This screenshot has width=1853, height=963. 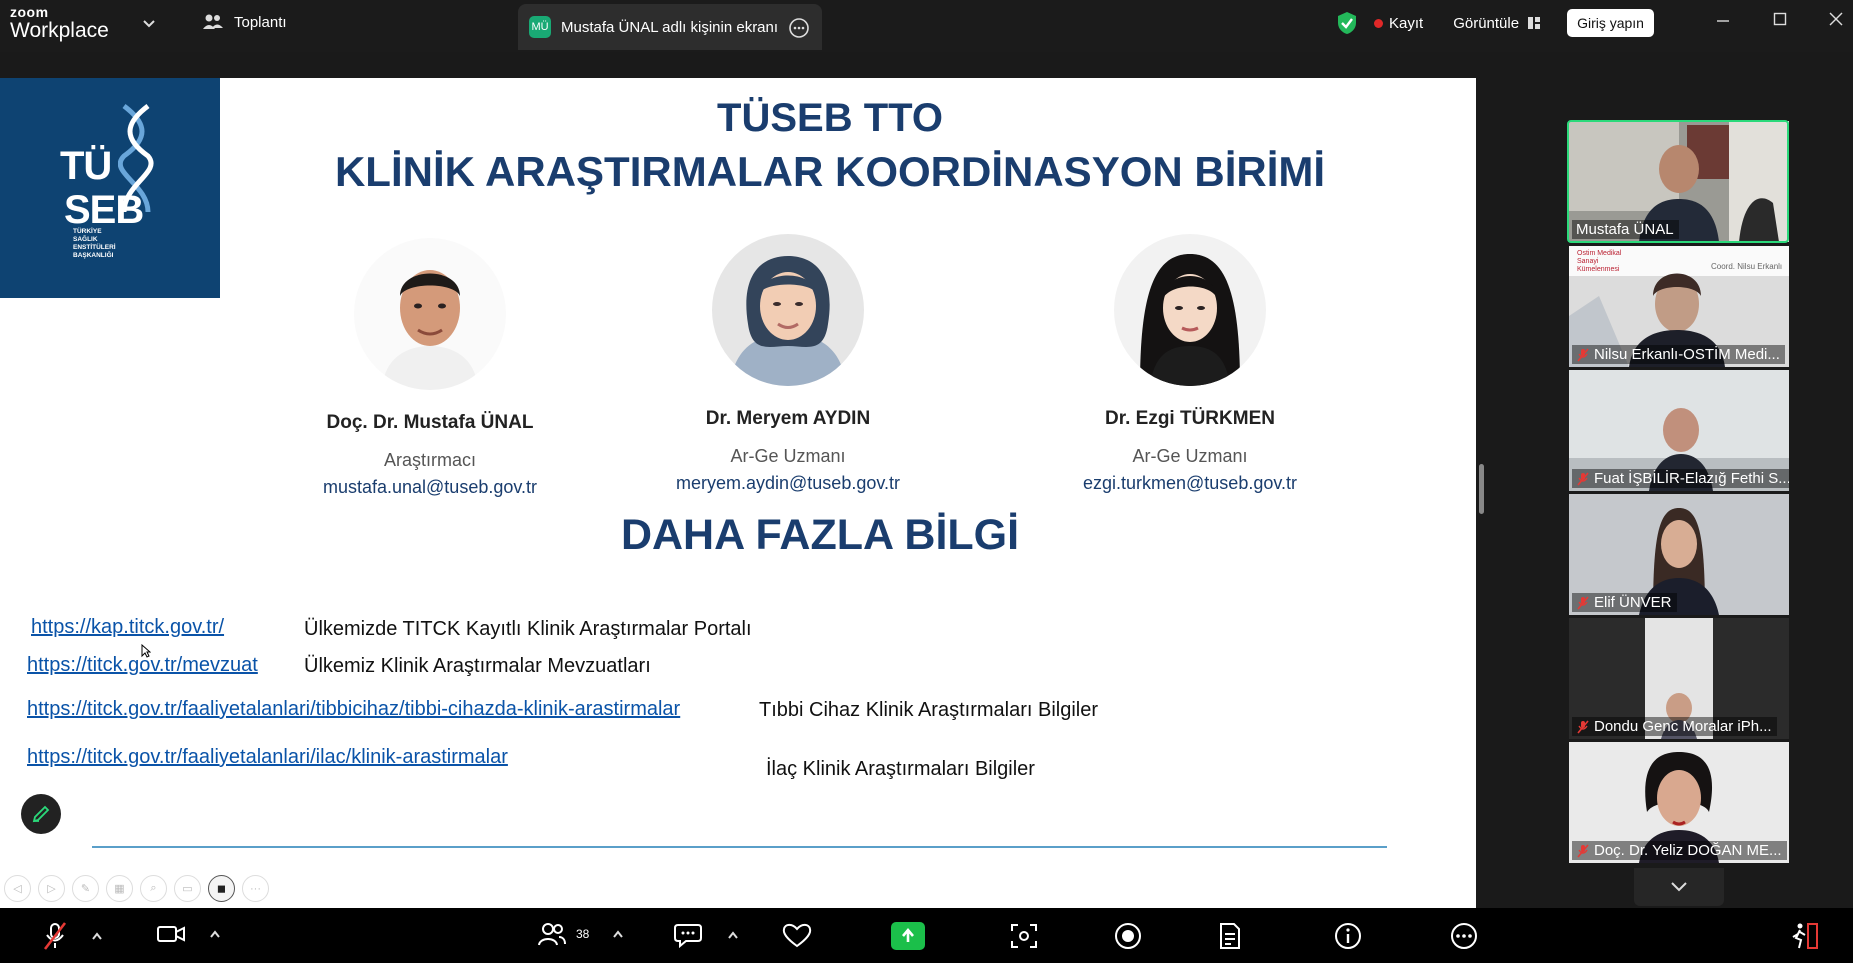 I want to click on record-toolbar-button, so click(x=1128, y=936).